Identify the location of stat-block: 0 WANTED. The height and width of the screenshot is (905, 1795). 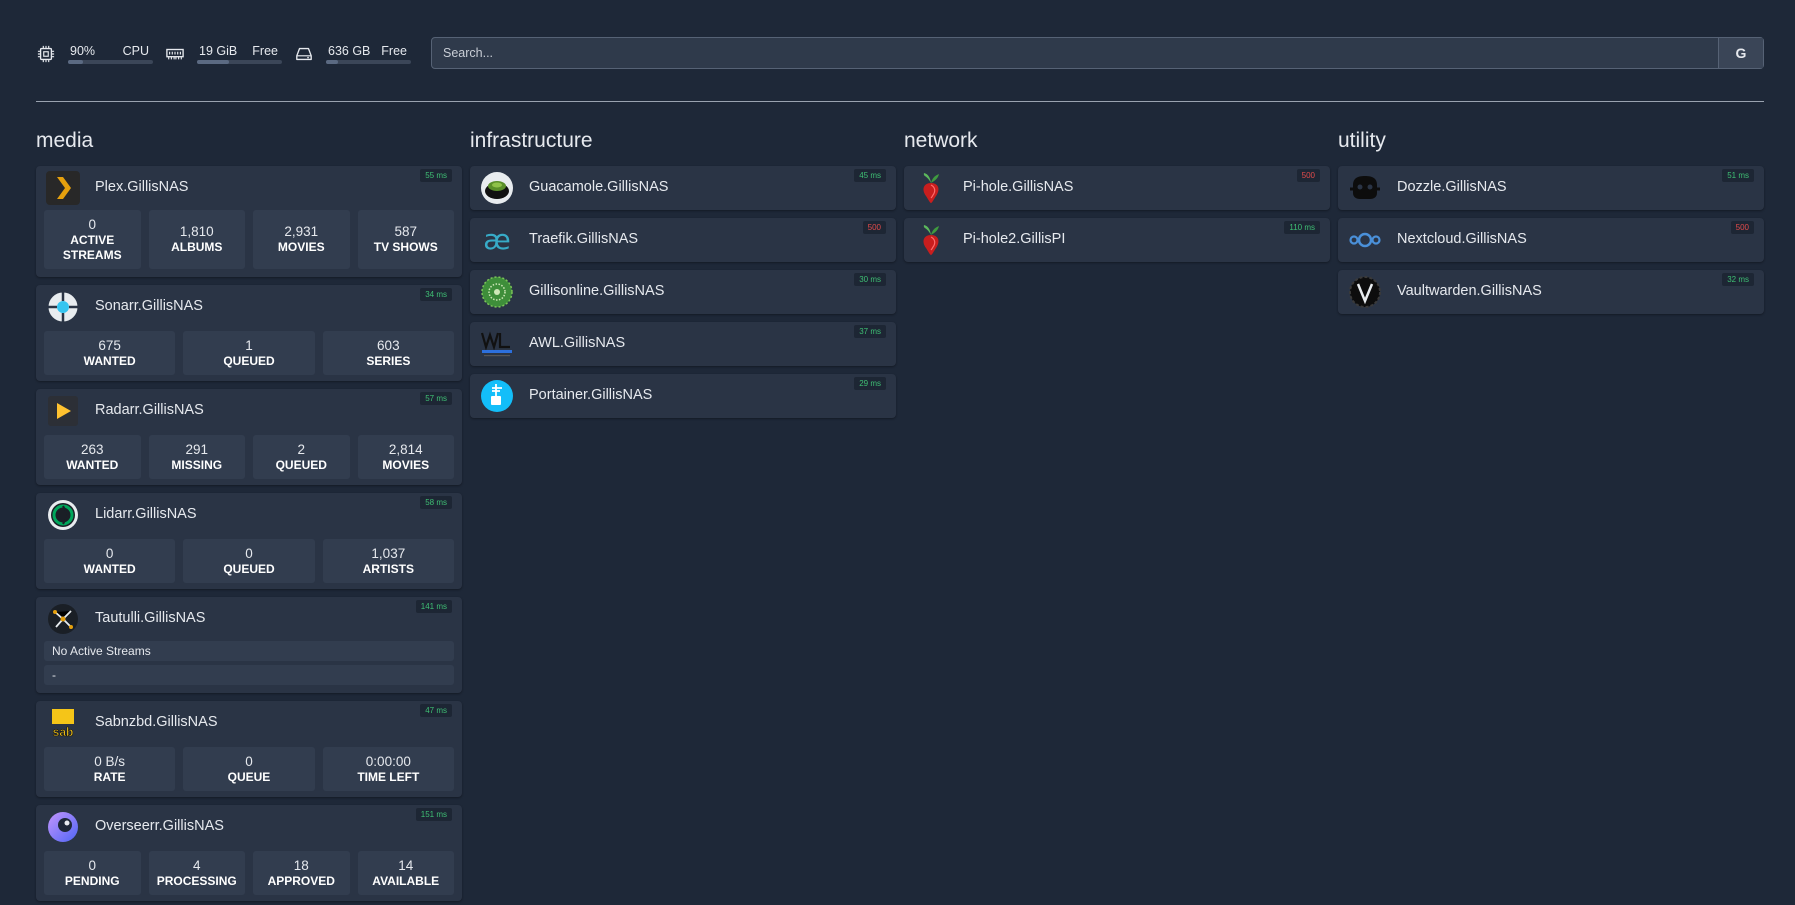
(110, 561).